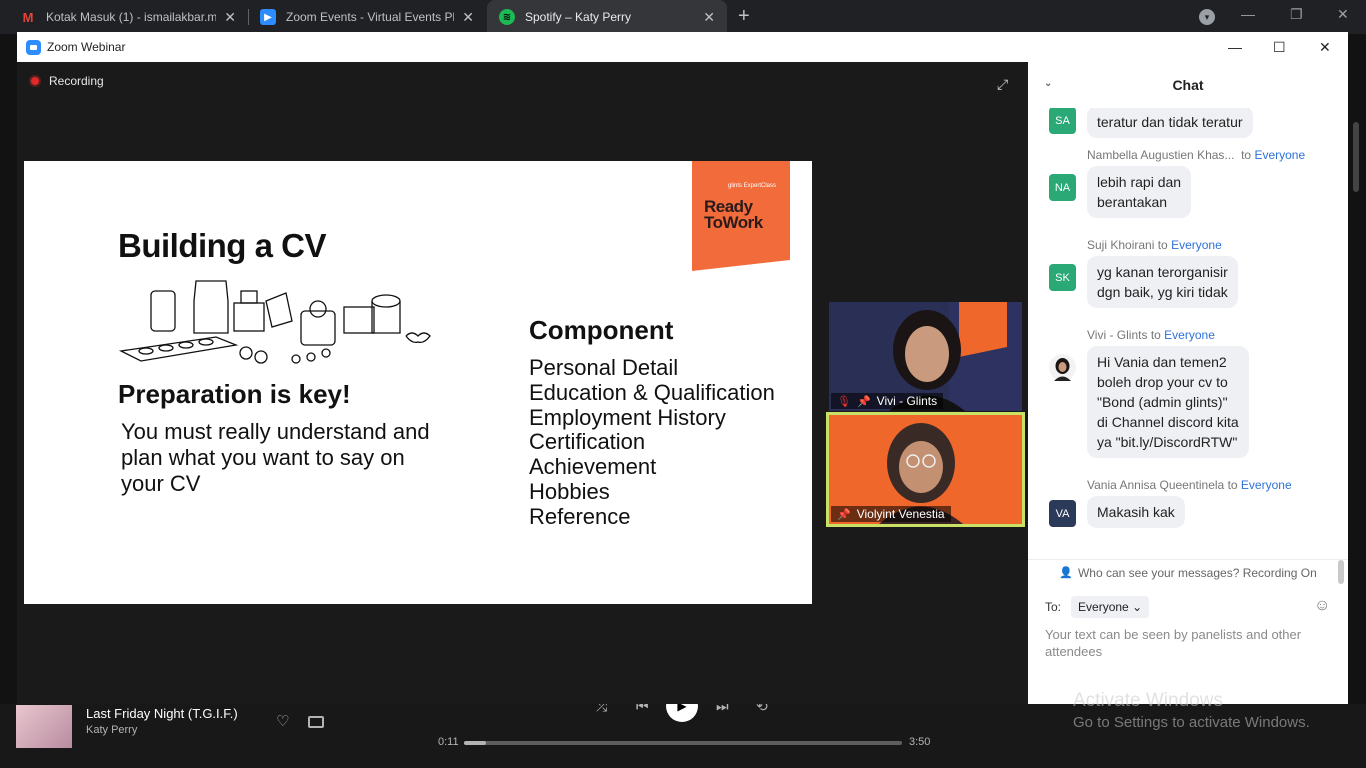 The width and height of the screenshot is (1366, 768). I want to click on maximize-icon: ☐, so click(1279, 47).